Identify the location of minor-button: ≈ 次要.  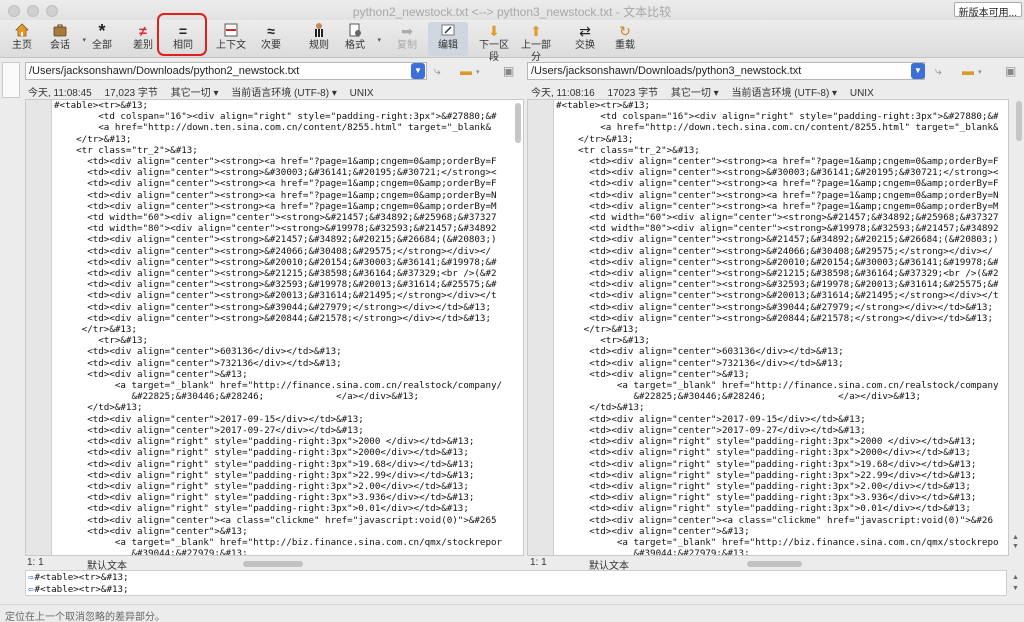
(271, 37).